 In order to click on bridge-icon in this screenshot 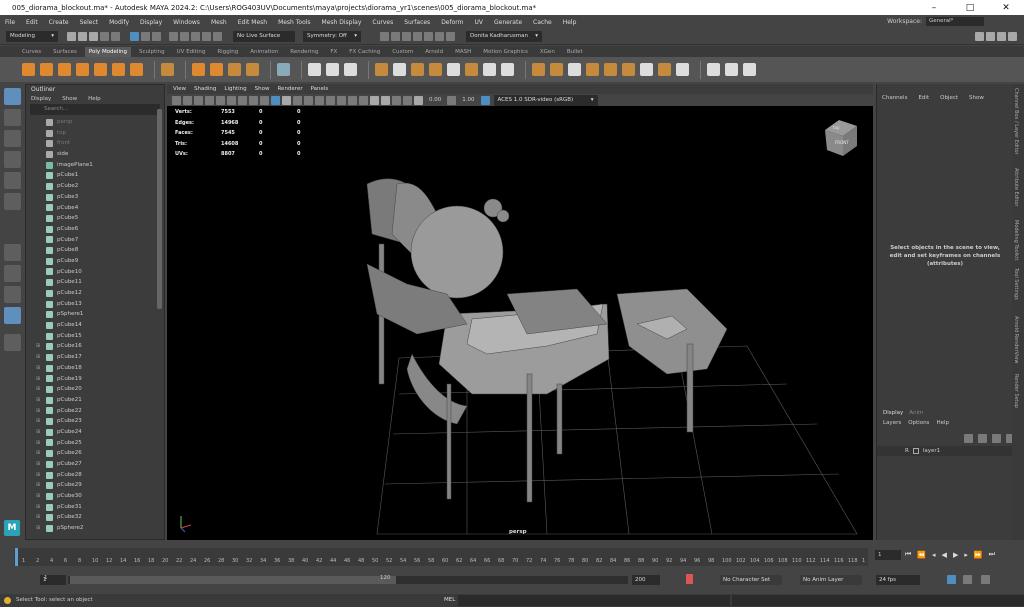, I will do `click(556, 69)`.